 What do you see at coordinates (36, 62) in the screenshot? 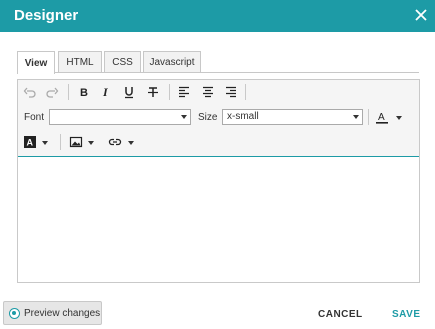
I see `tab-view: View` at bounding box center [36, 62].